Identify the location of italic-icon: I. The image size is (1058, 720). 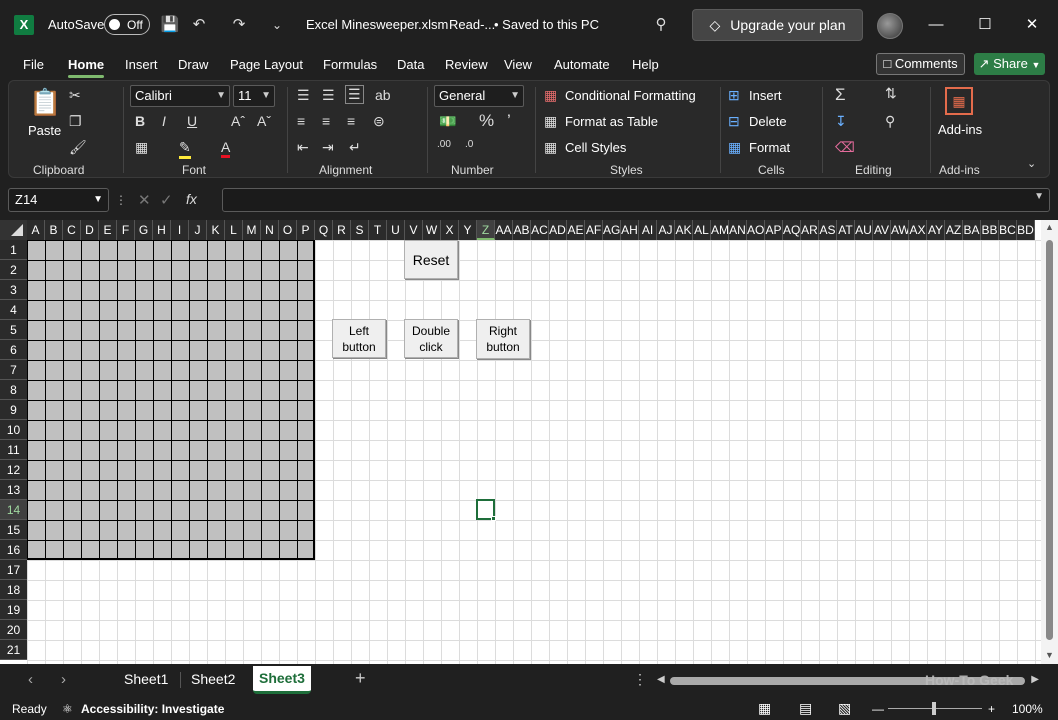
(164, 121).